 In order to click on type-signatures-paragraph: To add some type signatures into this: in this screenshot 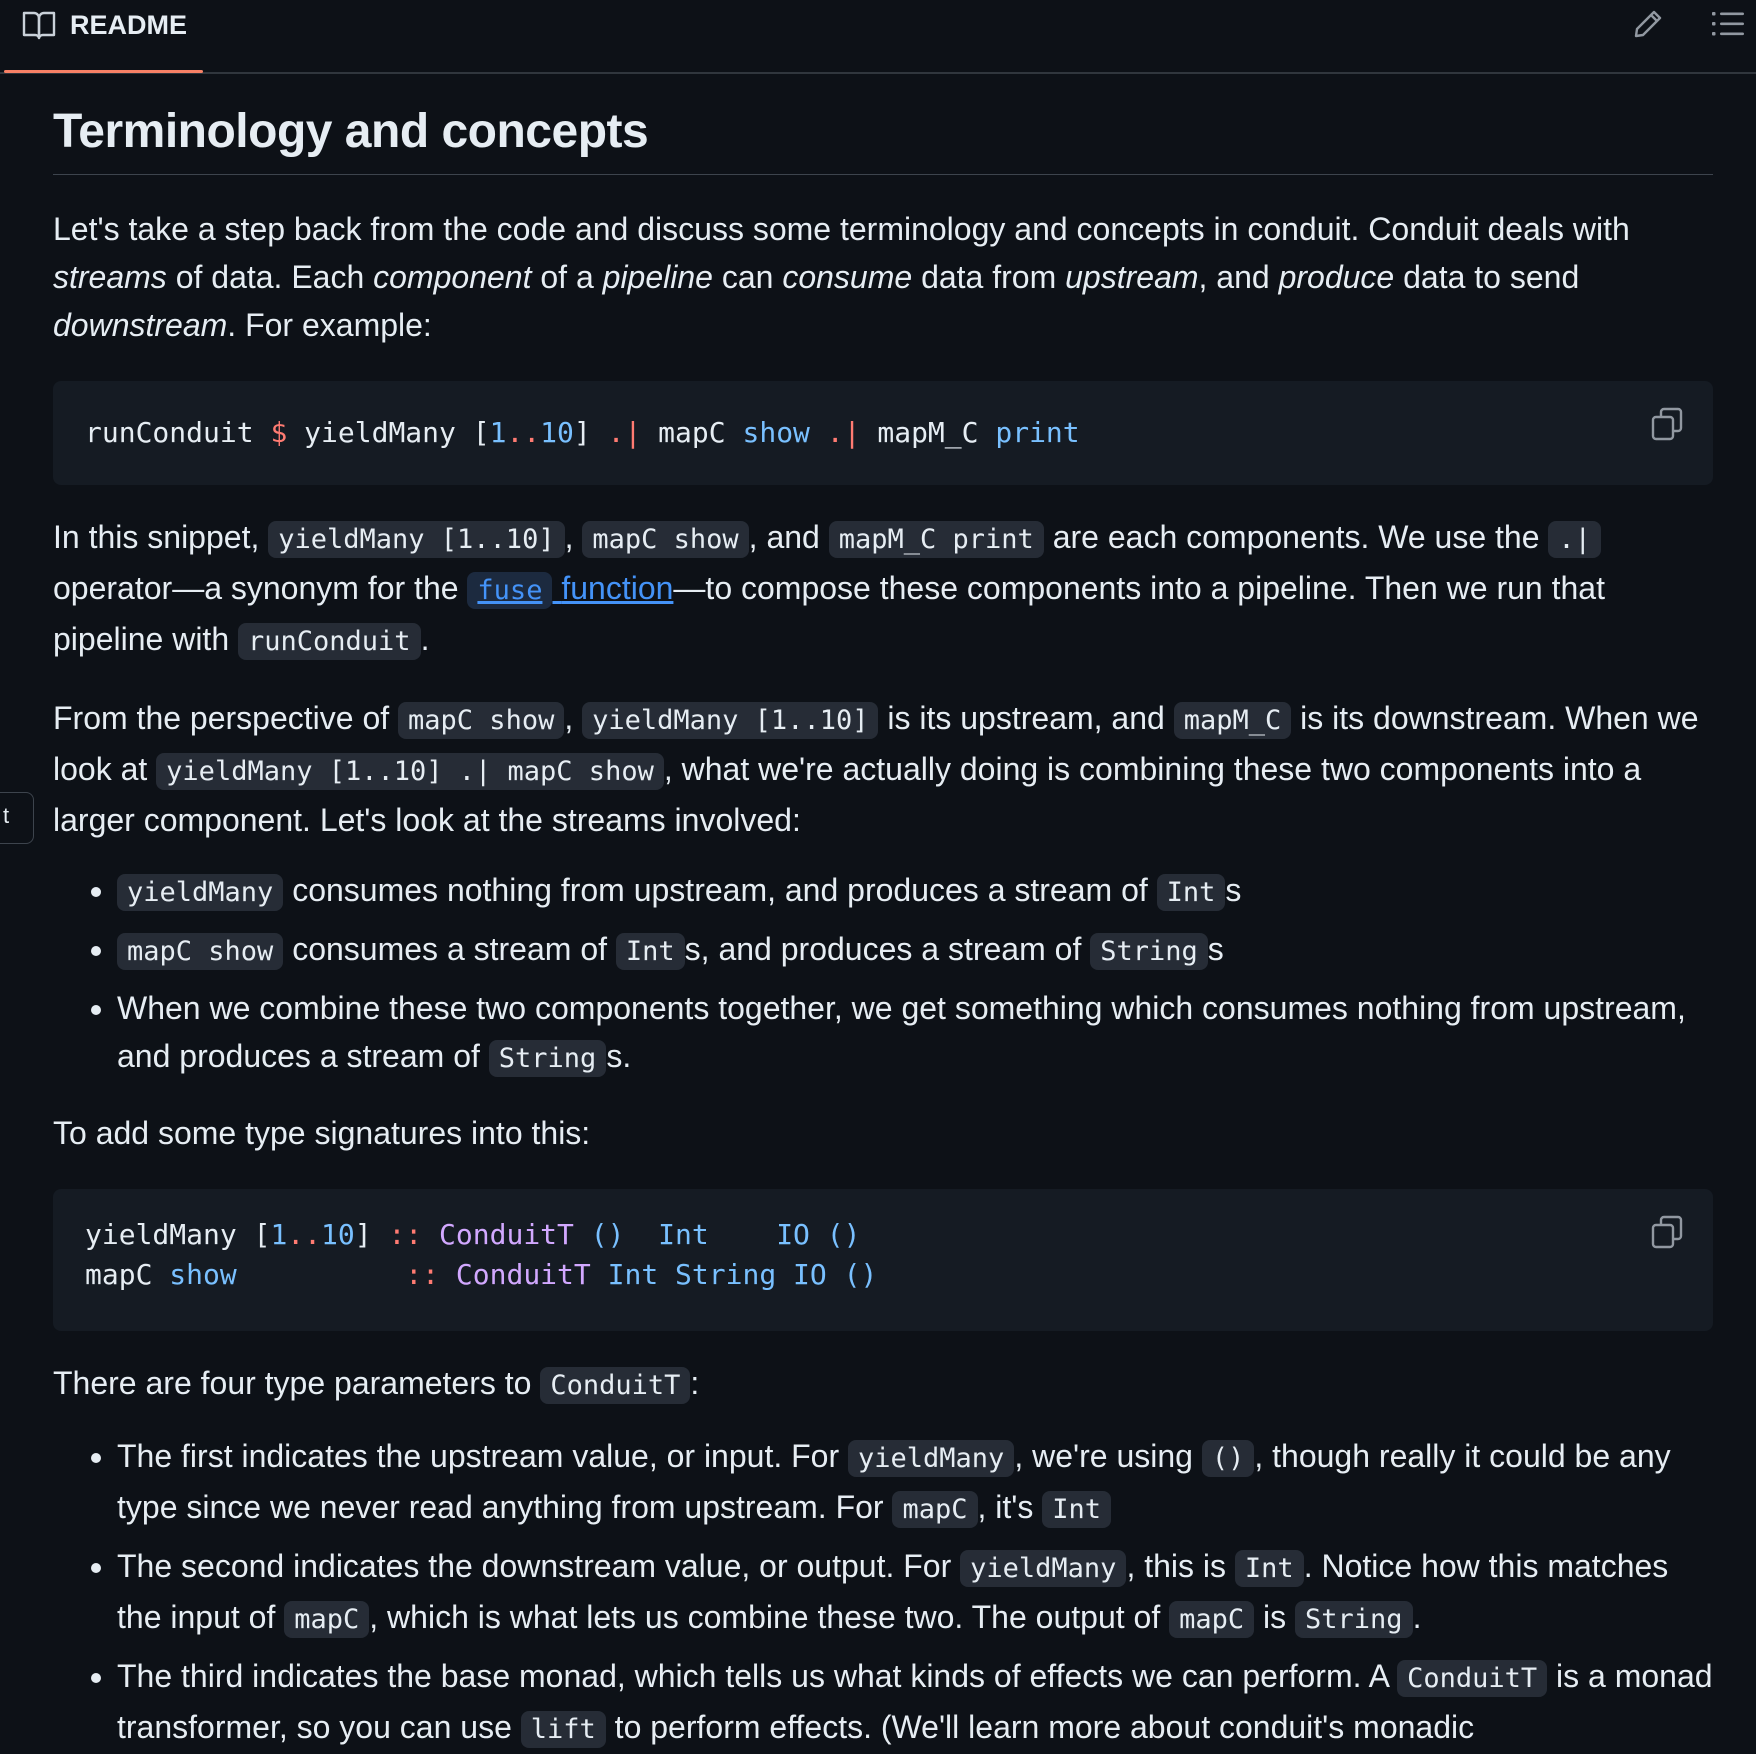, I will do `click(322, 1133)`.